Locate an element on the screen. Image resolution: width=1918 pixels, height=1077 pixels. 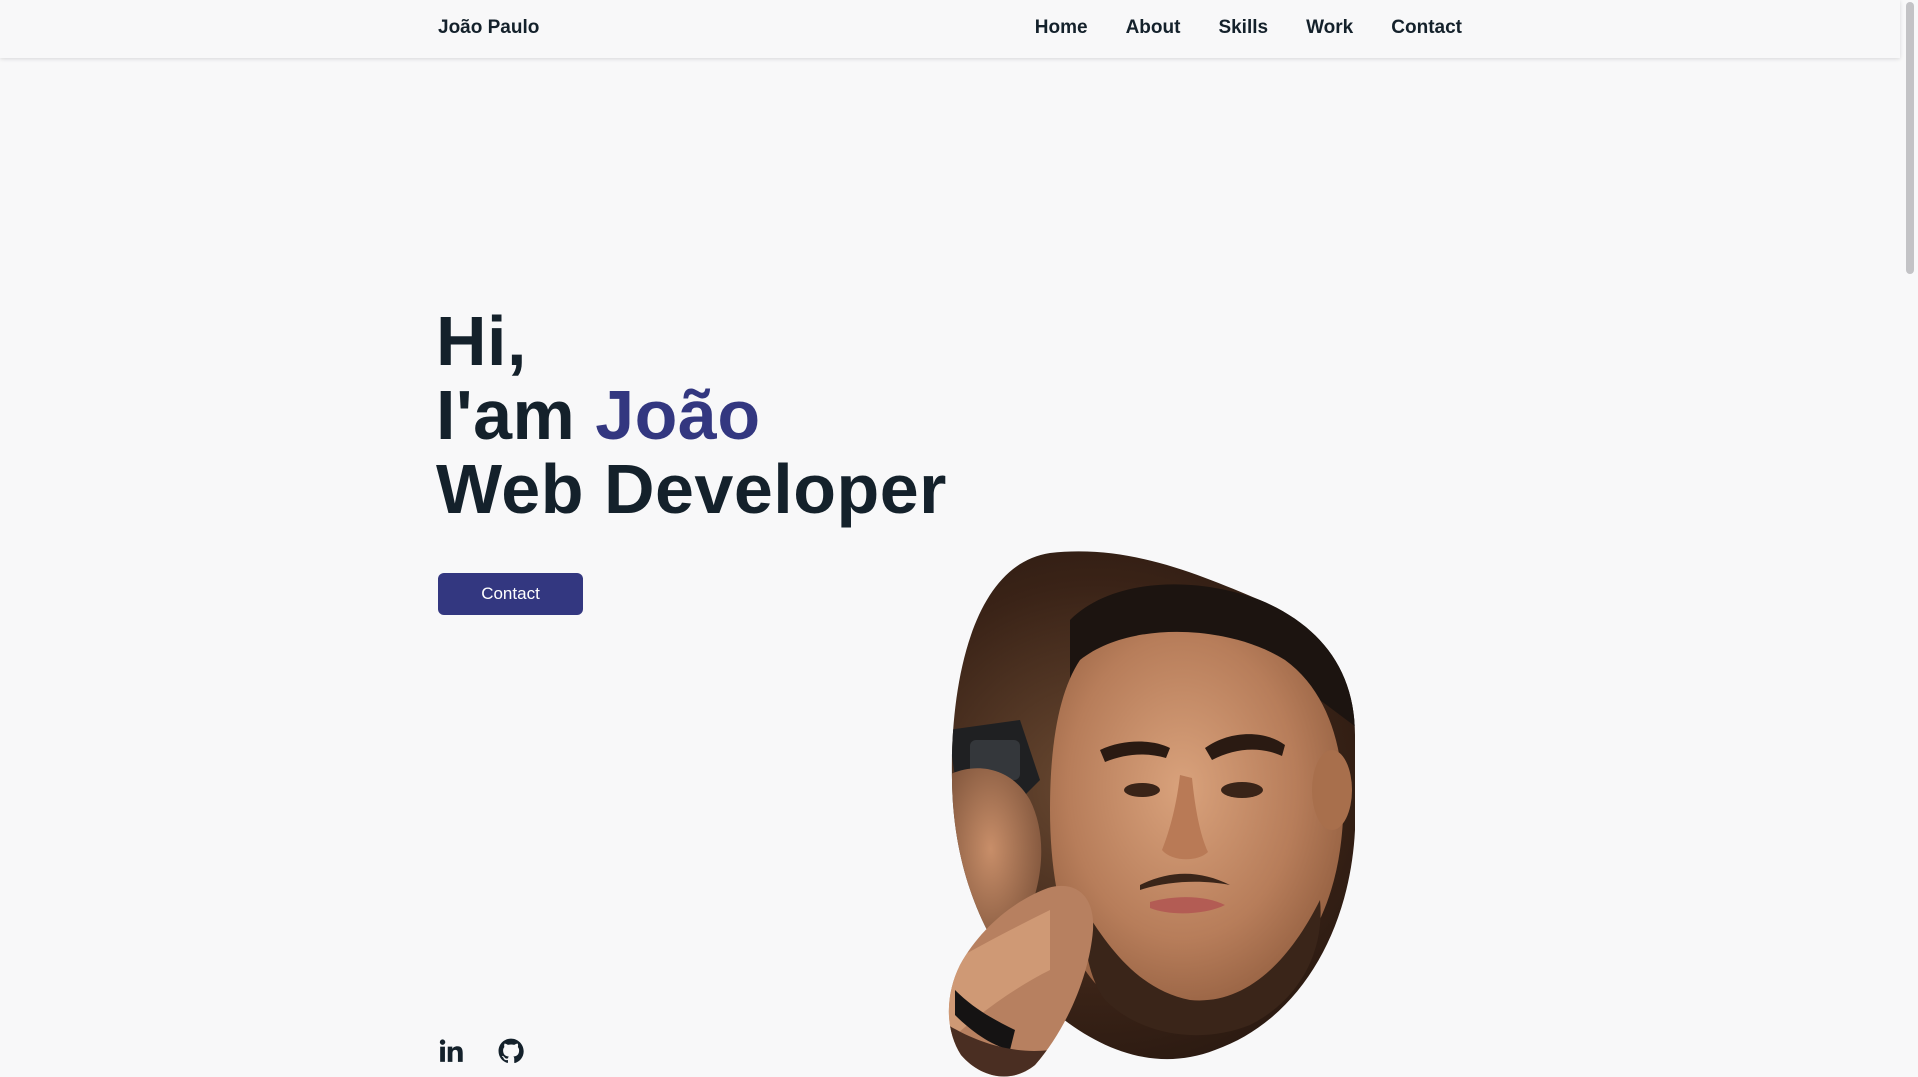
nav-item-about: About is located at coordinates (1153, 28).